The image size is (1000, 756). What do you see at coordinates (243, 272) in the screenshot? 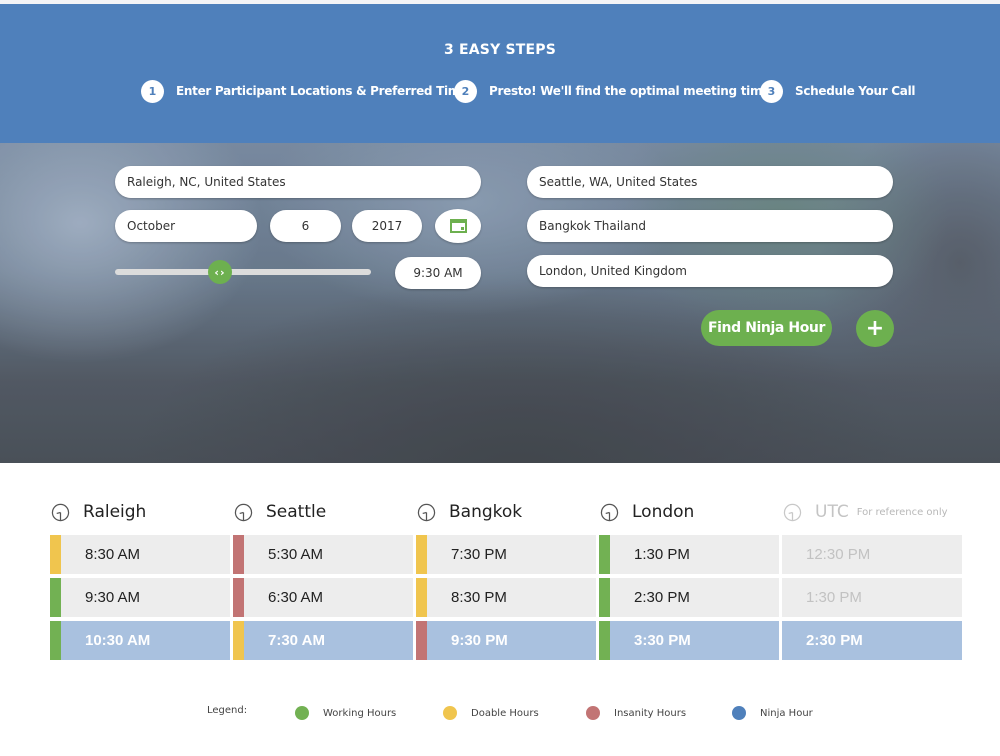
I see `time-slider` at bounding box center [243, 272].